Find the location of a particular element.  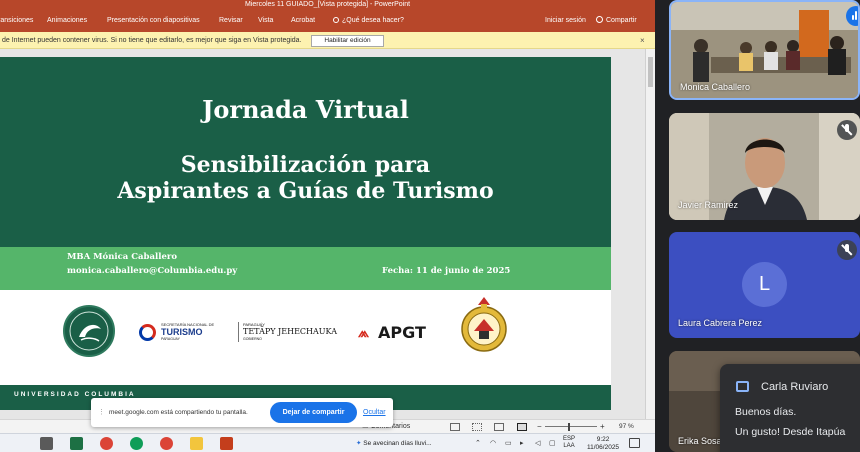

presenter-name: MBA Mónica Caballero is located at coordinates (122, 257).